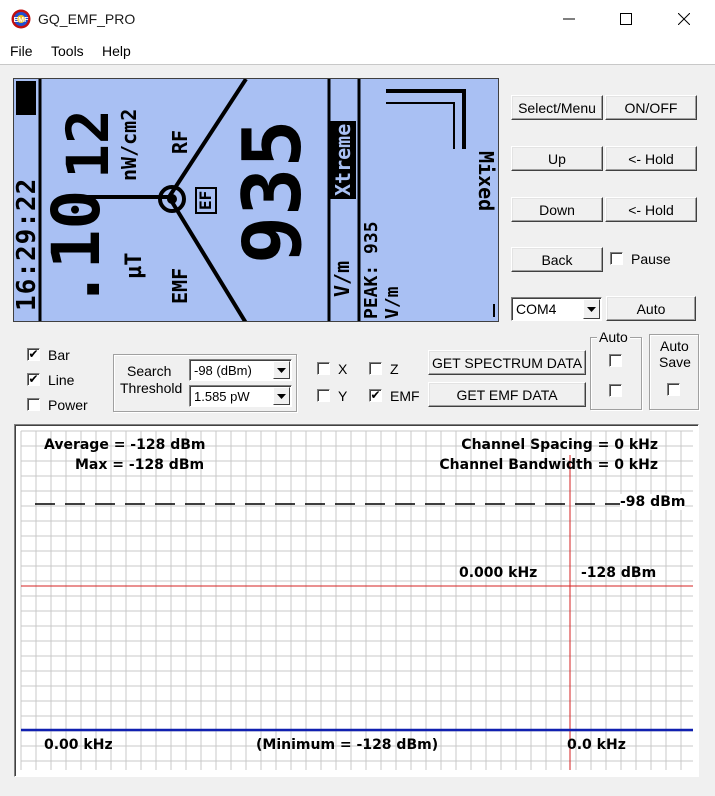  I want to click on auto-save-label-2: Save, so click(675, 362).